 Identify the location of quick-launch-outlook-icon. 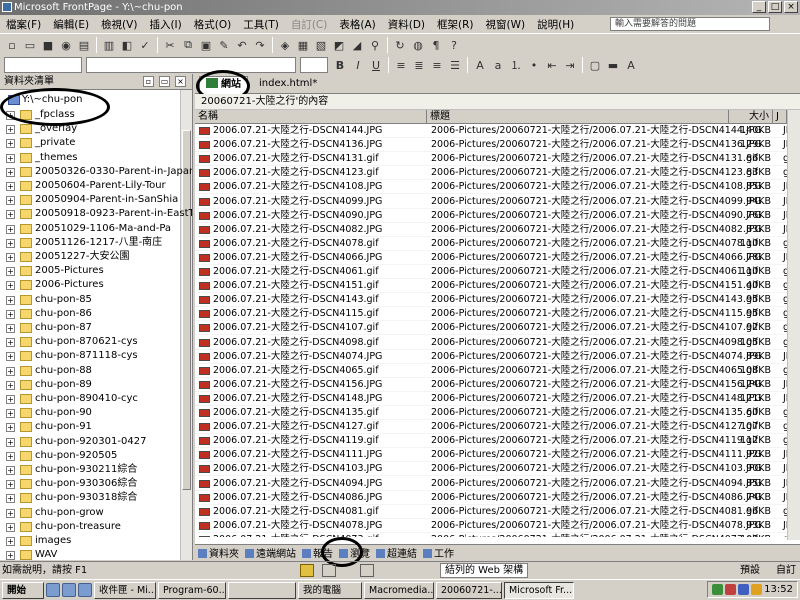
(69, 590).